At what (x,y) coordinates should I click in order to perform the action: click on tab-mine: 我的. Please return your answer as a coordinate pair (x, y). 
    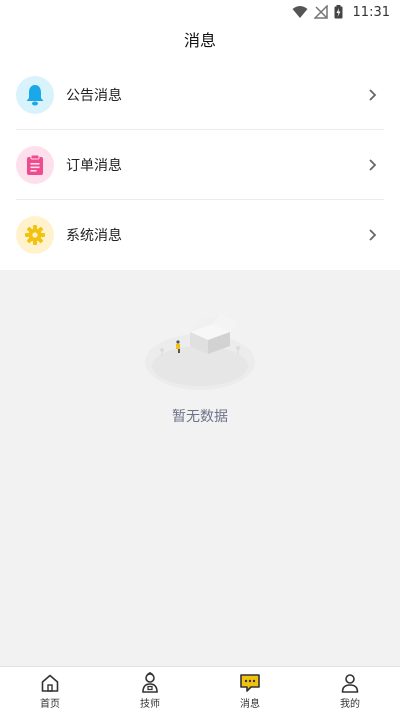
    Looking at the image, I should click on (350, 689).